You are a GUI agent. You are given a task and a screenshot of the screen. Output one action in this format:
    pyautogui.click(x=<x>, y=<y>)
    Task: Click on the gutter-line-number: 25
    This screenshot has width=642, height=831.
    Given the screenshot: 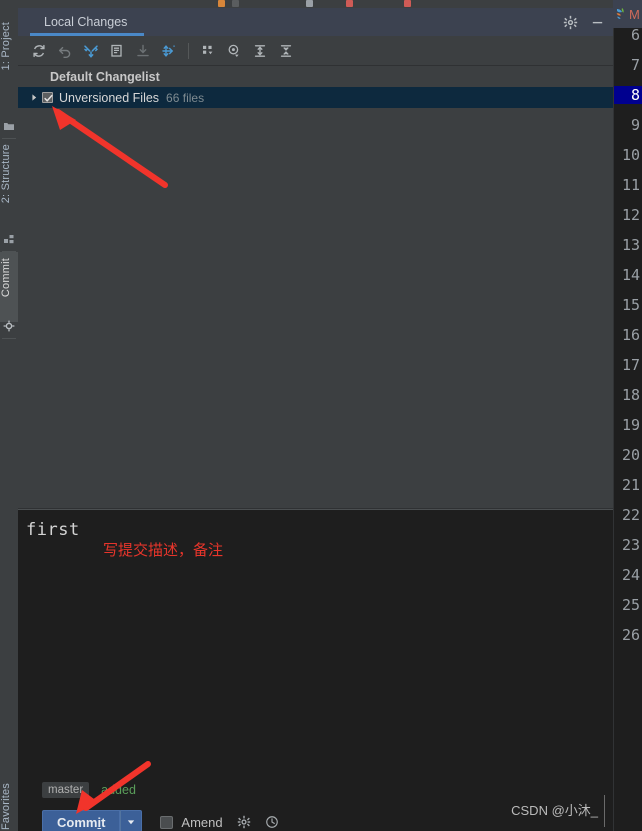 What is the action you would take?
    pyautogui.click(x=630, y=605)
    